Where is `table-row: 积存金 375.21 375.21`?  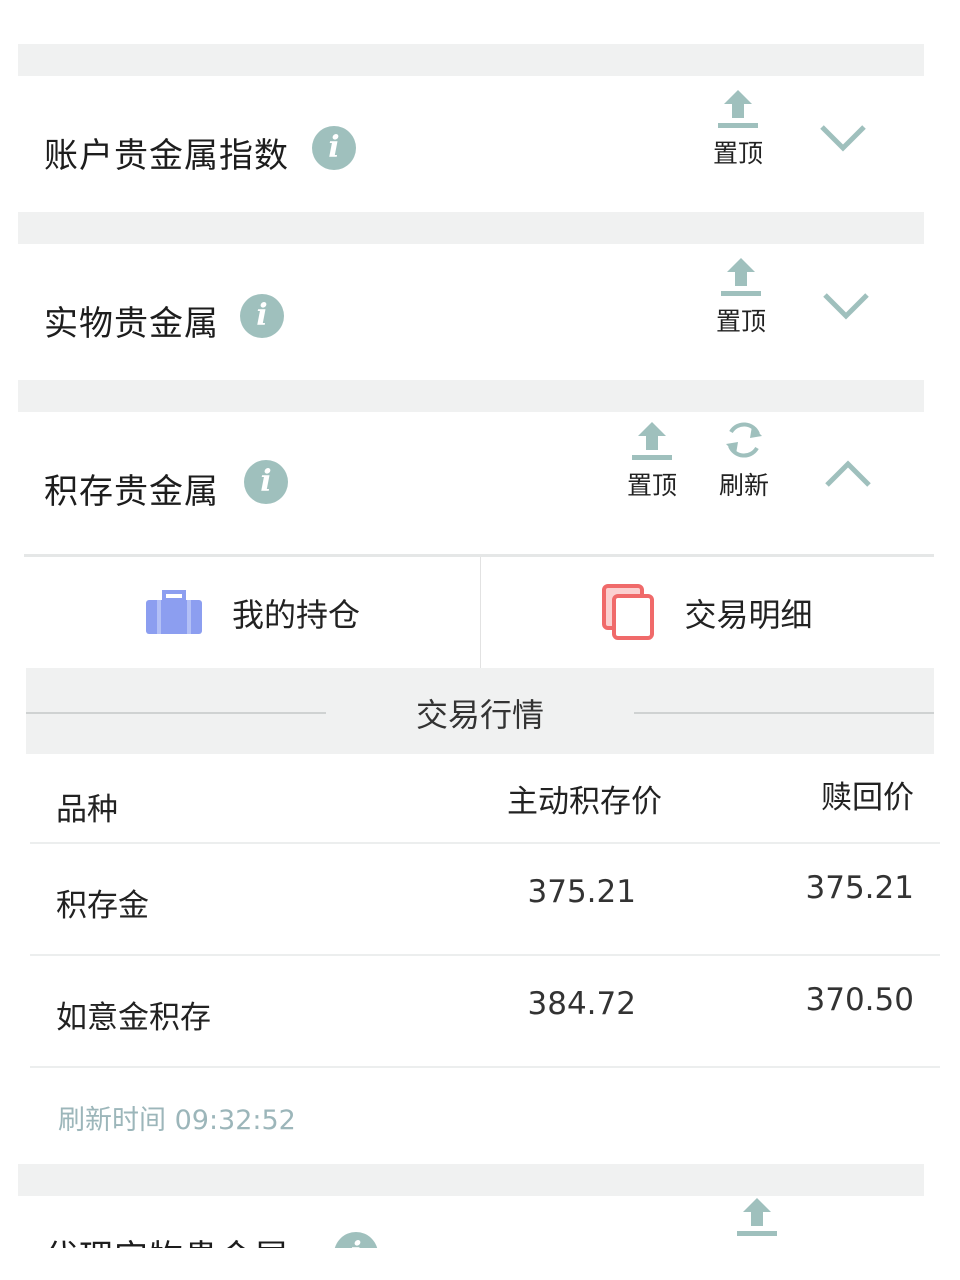
table-row: 积存金 375.21 375.21 is located at coordinates (485, 900).